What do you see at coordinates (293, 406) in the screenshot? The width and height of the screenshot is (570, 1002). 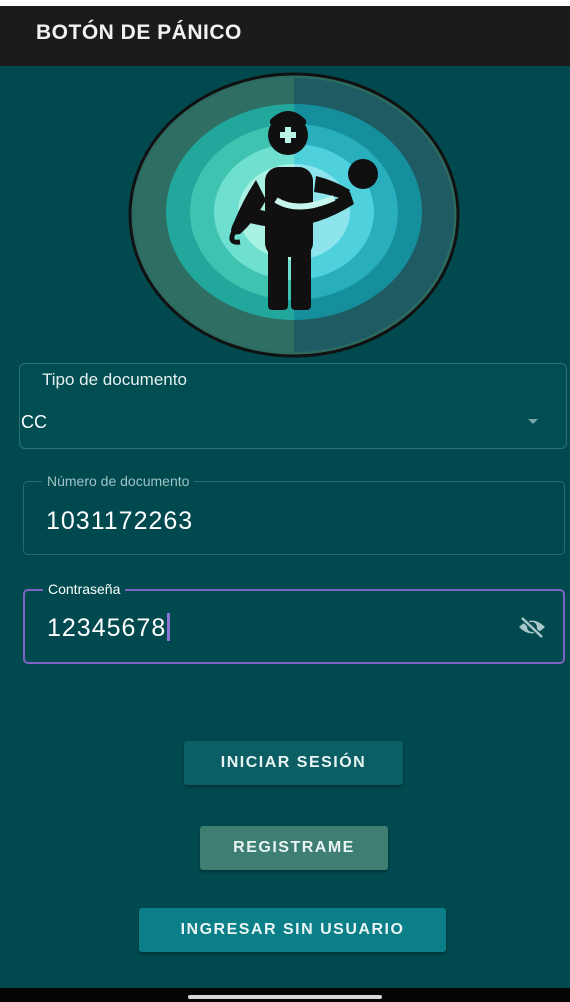 I see `document-type-select: Tipo de documento CC` at bounding box center [293, 406].